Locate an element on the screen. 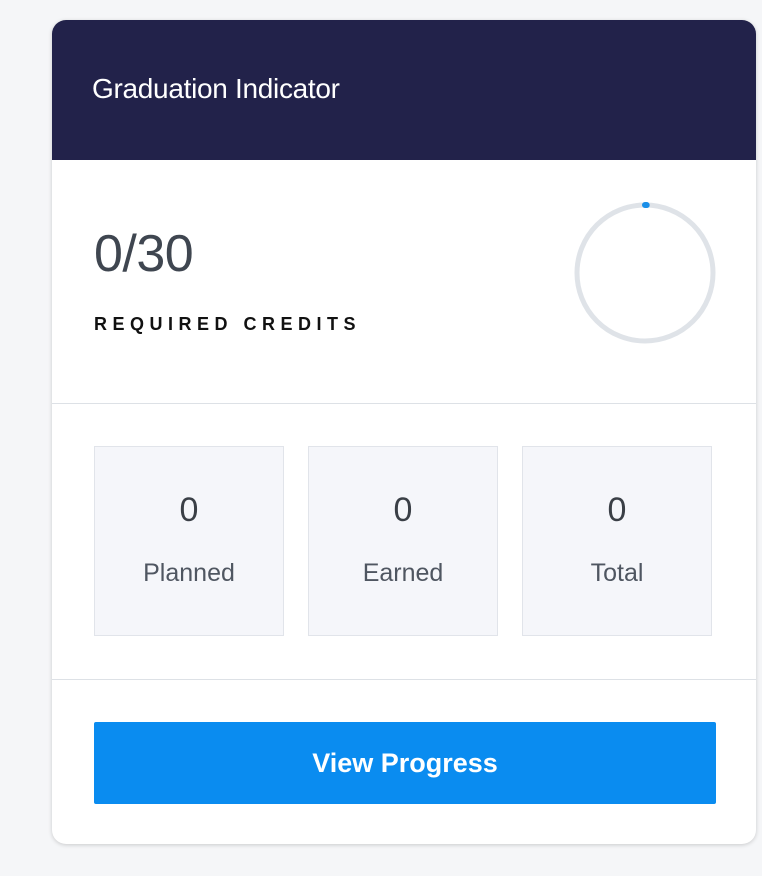  planned-credits-label: Planned is located at coordinates (189, 573).